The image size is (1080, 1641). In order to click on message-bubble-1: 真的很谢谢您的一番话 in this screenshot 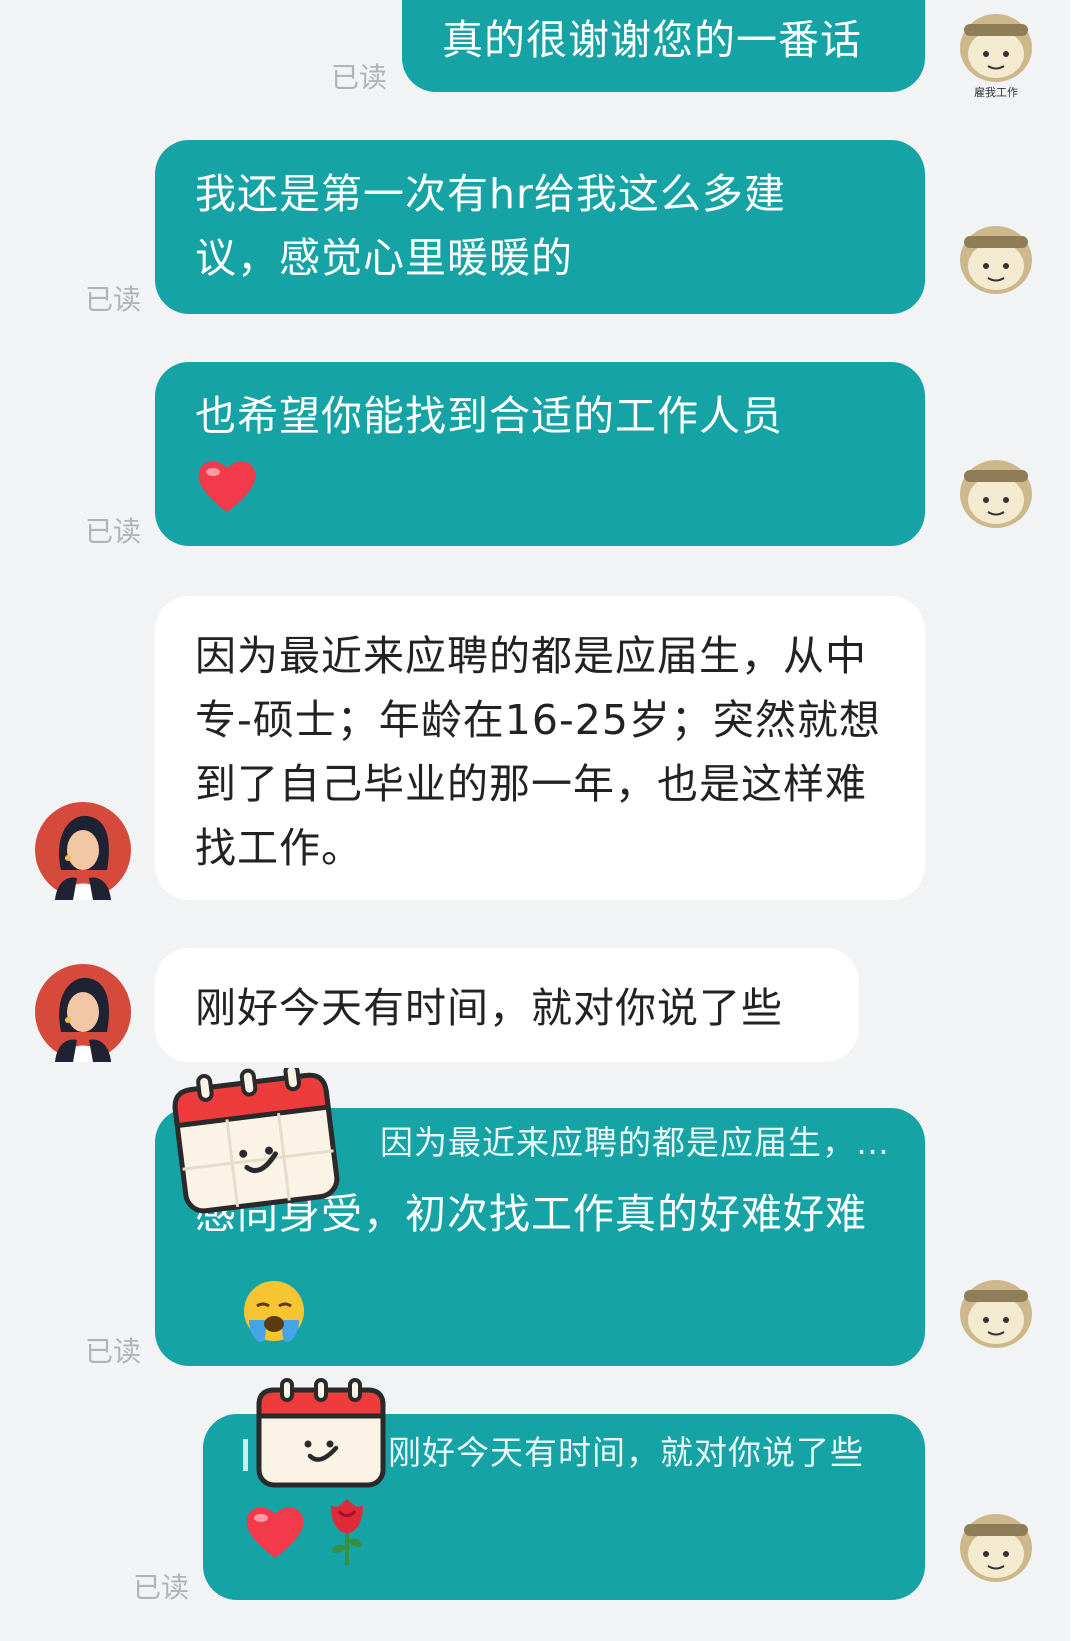, I will do `click(663, 46)`.